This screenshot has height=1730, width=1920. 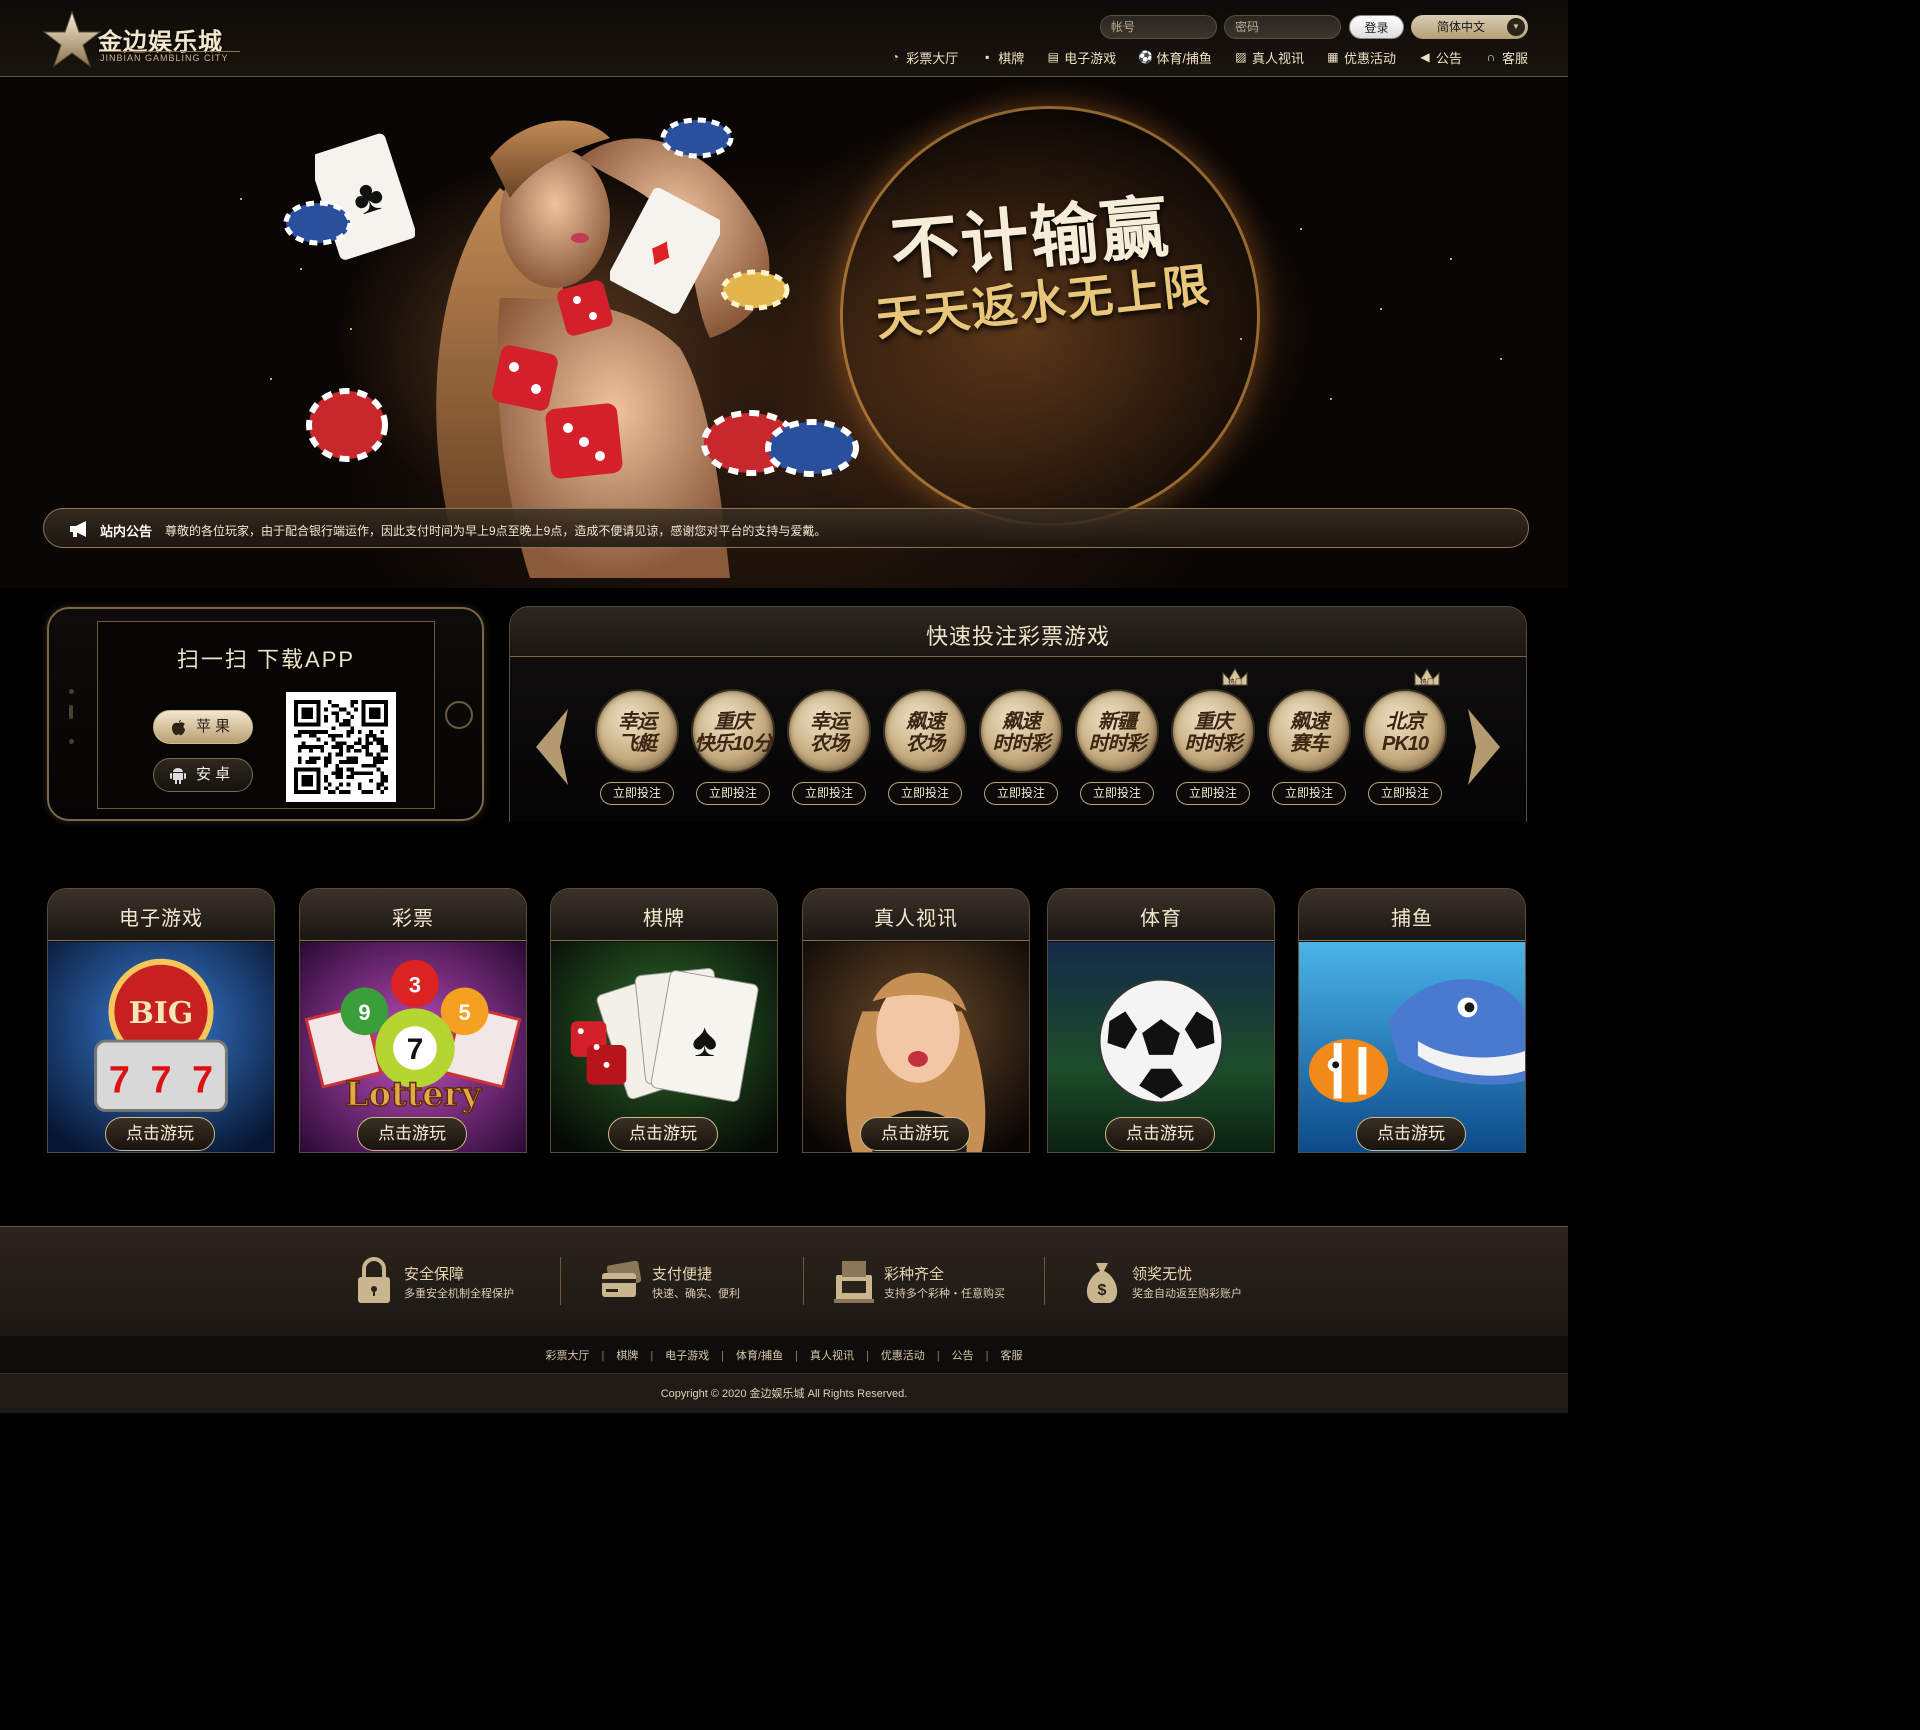 I want to click on nav-item-slots: ▤ 电子游戏, so click(x=1081, y=57).